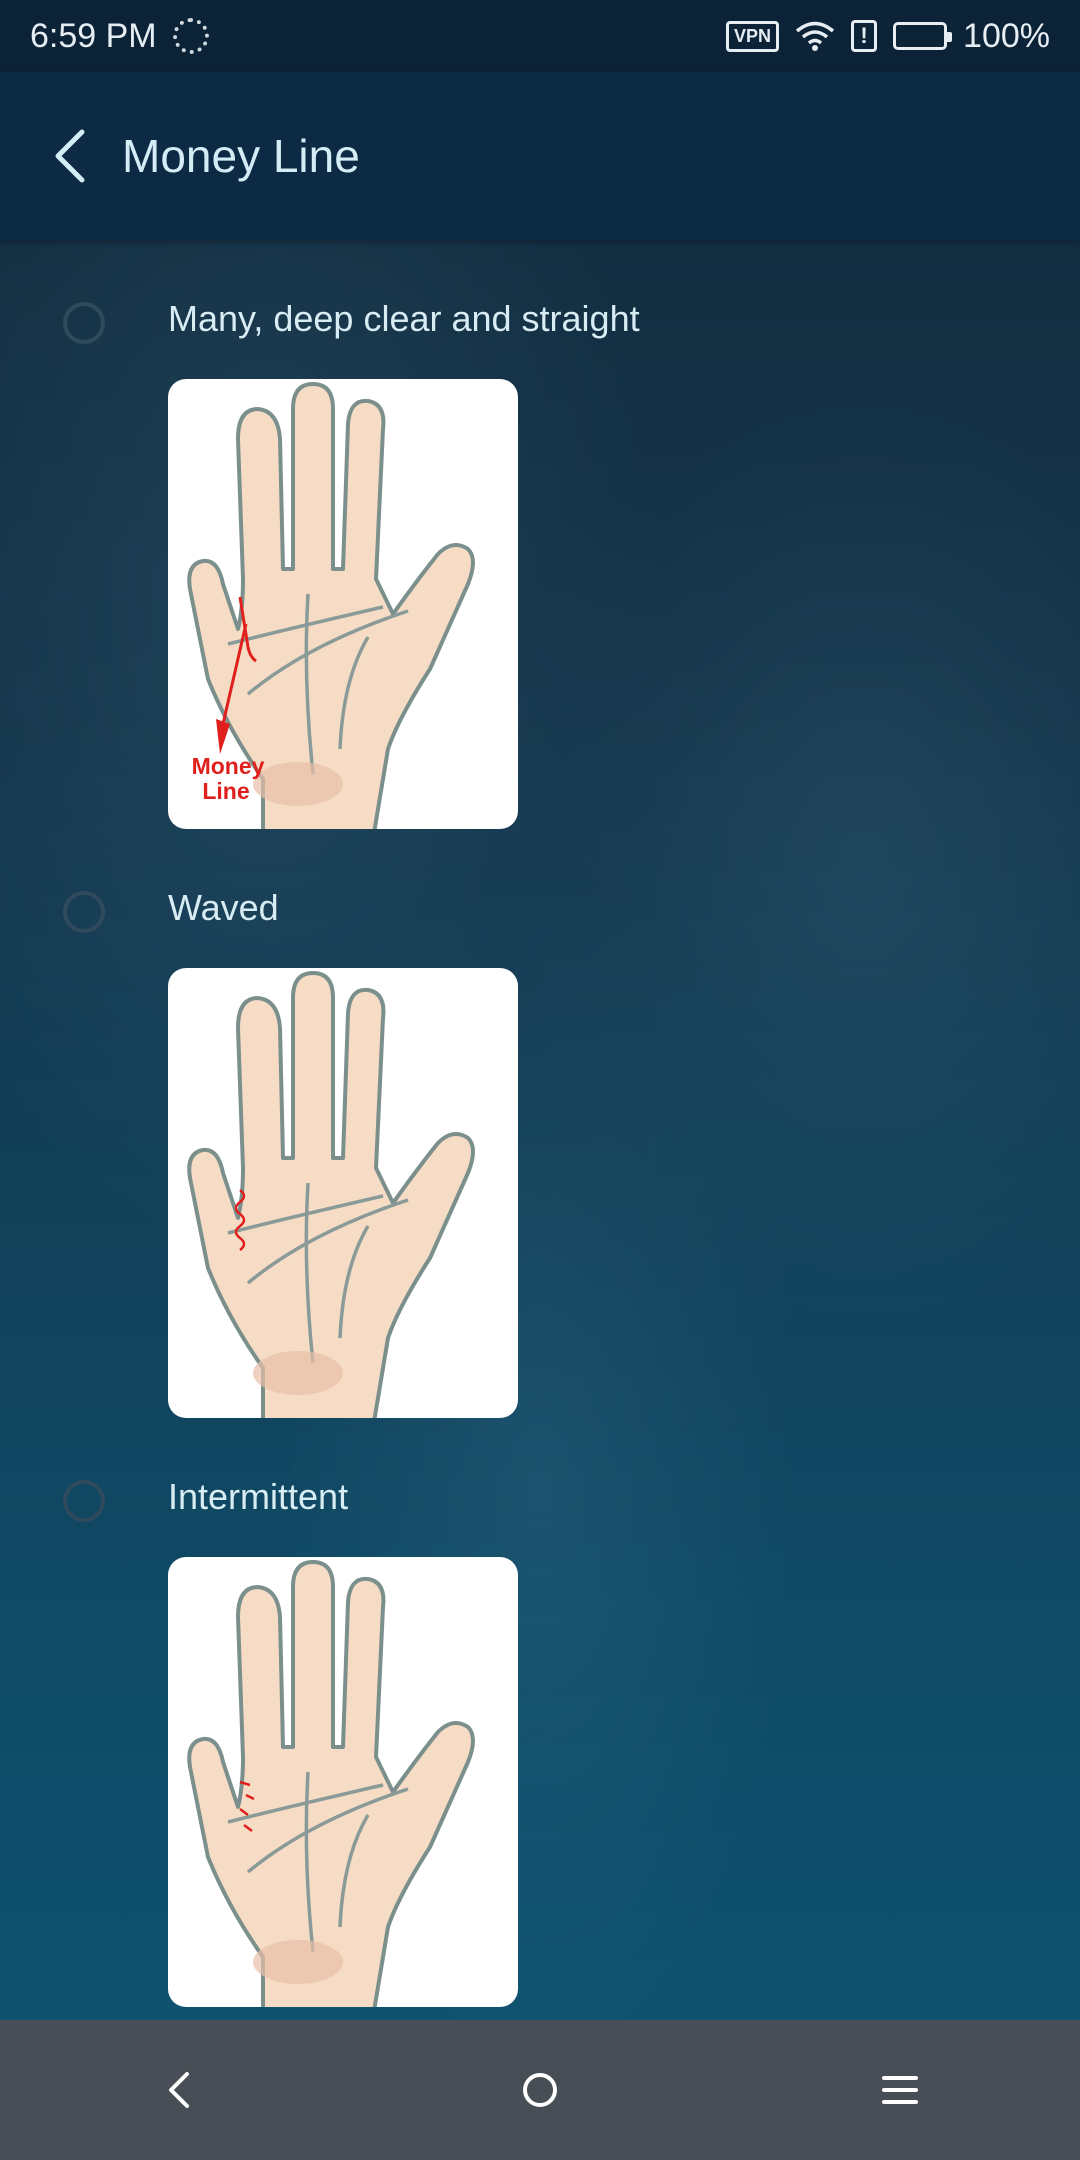  I want to click on status-time: 6:59 PM, so click(93, 35).